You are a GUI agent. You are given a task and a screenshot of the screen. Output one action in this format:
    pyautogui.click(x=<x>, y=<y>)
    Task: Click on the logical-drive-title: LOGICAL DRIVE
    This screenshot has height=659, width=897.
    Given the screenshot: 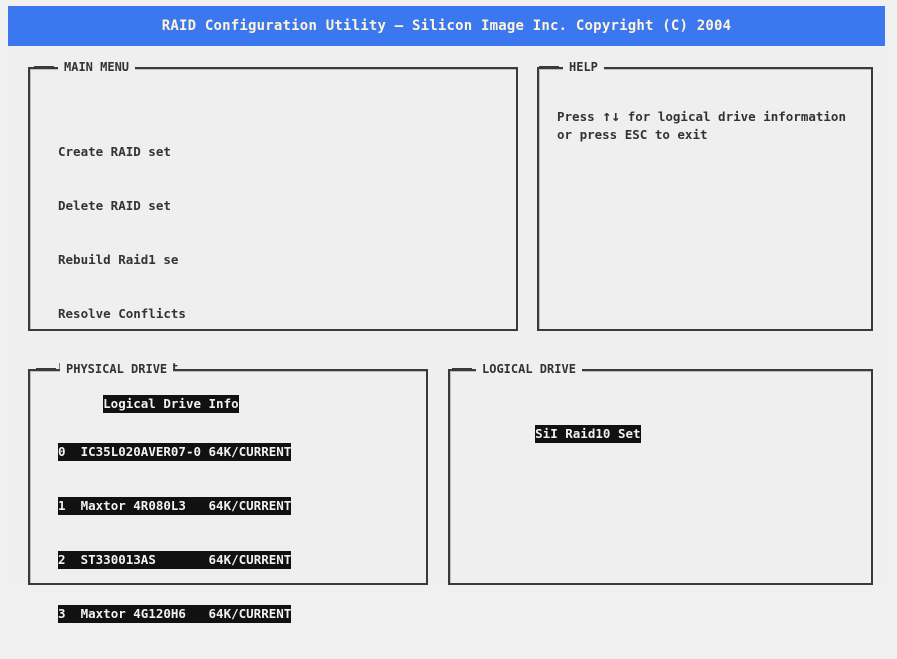 What is the action you would take?
    pyautogui.click(x=517, y=369)
    